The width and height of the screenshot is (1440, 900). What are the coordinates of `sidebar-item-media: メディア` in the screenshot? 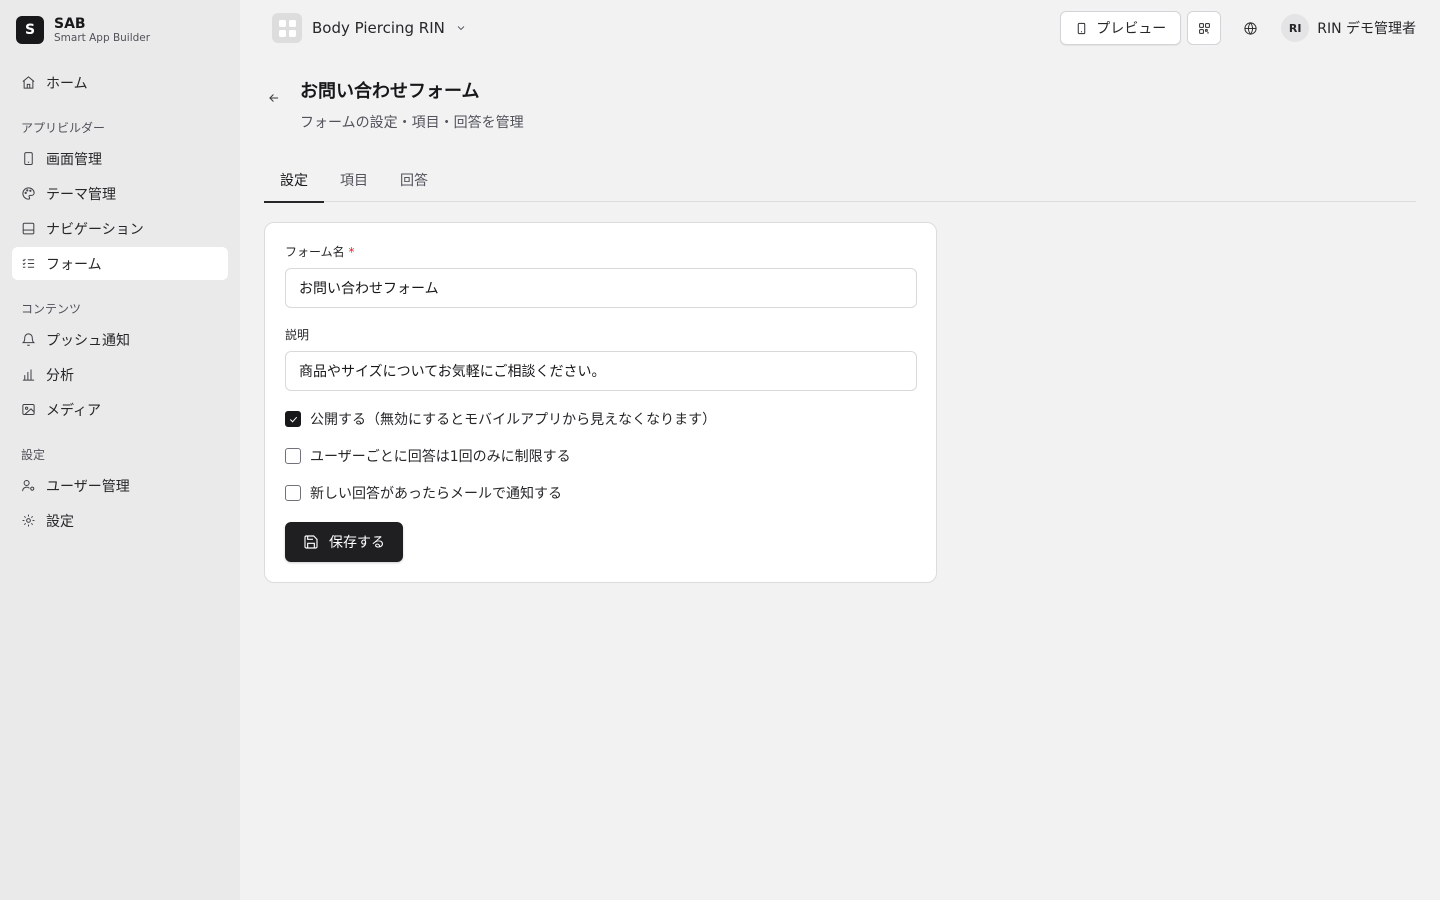 It's located at (120, 409).